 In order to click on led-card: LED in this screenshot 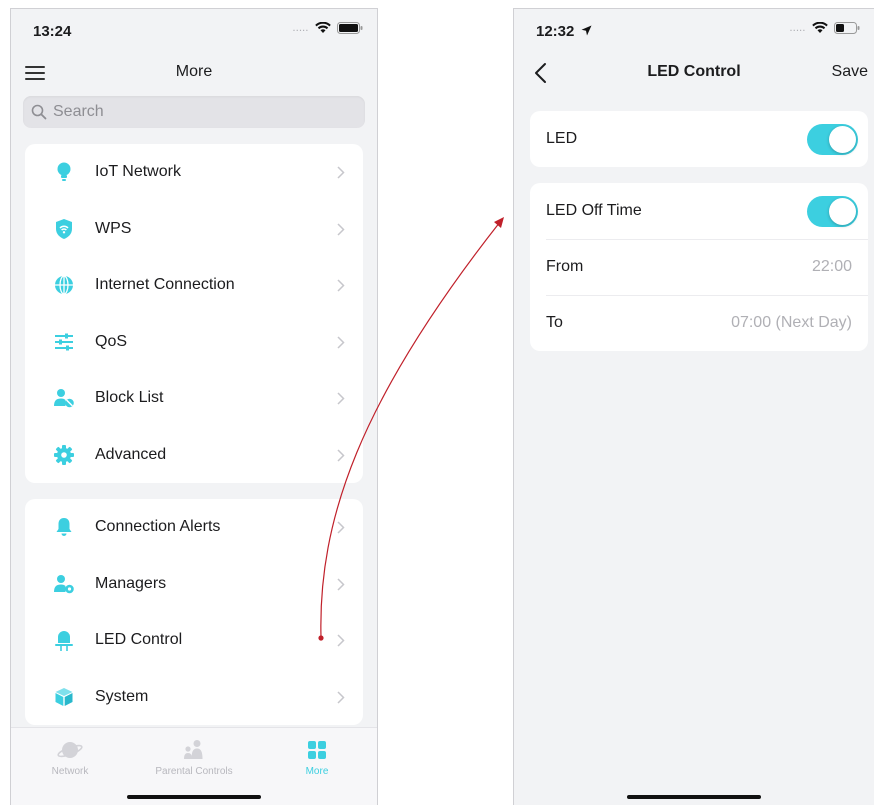, I will do `click(699, 139)`.